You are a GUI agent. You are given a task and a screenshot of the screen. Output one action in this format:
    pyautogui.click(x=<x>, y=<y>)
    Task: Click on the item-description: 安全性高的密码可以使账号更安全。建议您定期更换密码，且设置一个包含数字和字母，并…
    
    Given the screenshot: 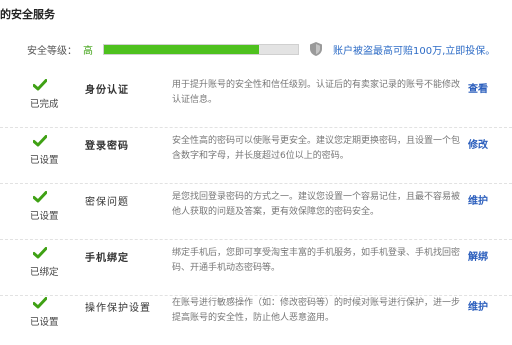 What is the action you would take?
    pyautogui.click(x=316, y=148)
    